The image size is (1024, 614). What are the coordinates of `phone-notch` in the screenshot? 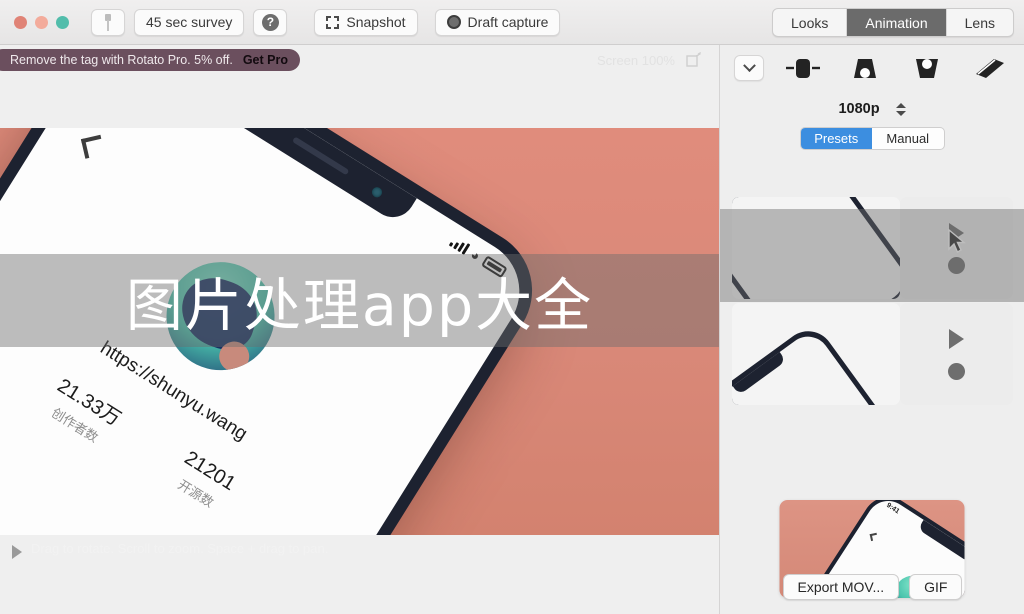 It's located at (320, 177).